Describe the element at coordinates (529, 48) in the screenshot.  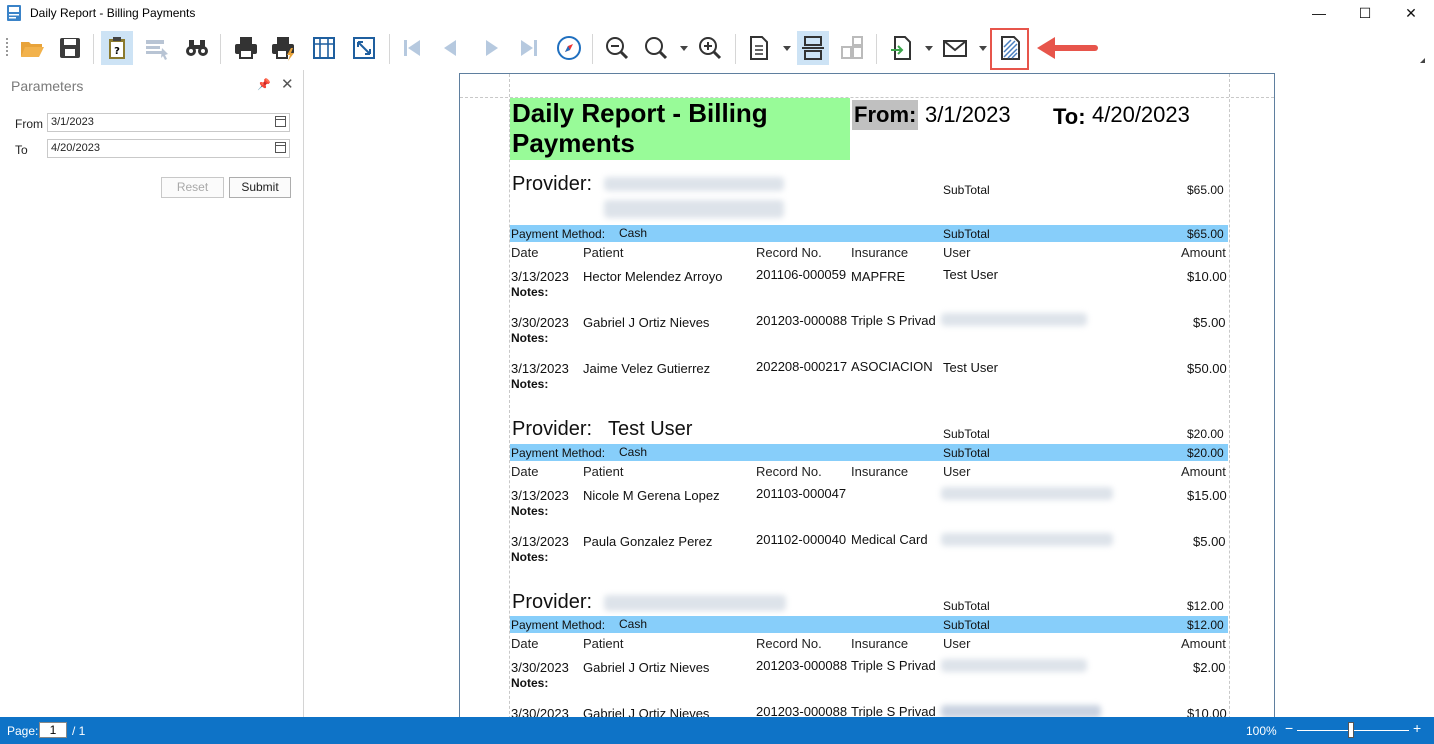
I see `last-page-button` at that location.